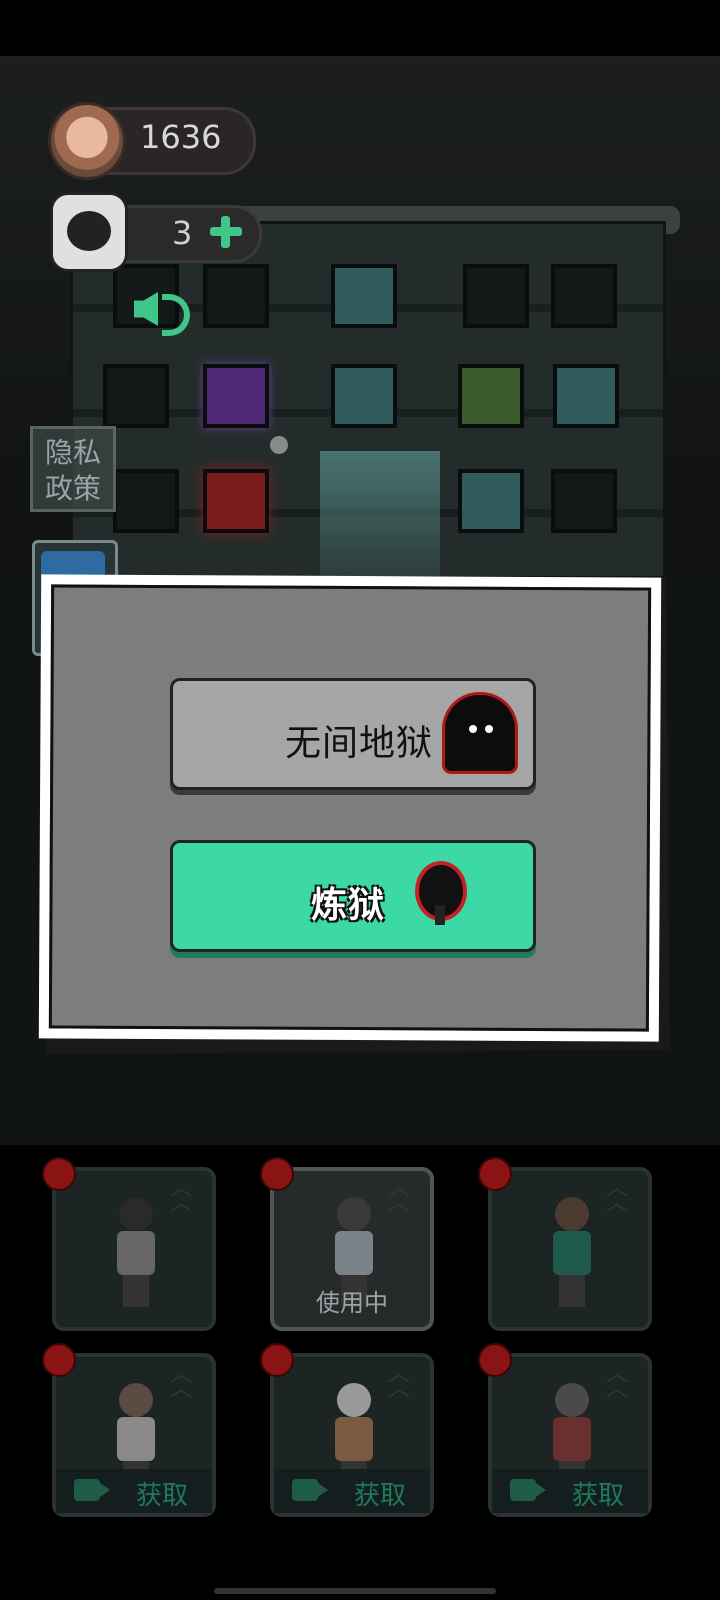 The image size is (720, 1600). I want to click on privacy-policy-button: 隐私 政策, so click(73, 469).